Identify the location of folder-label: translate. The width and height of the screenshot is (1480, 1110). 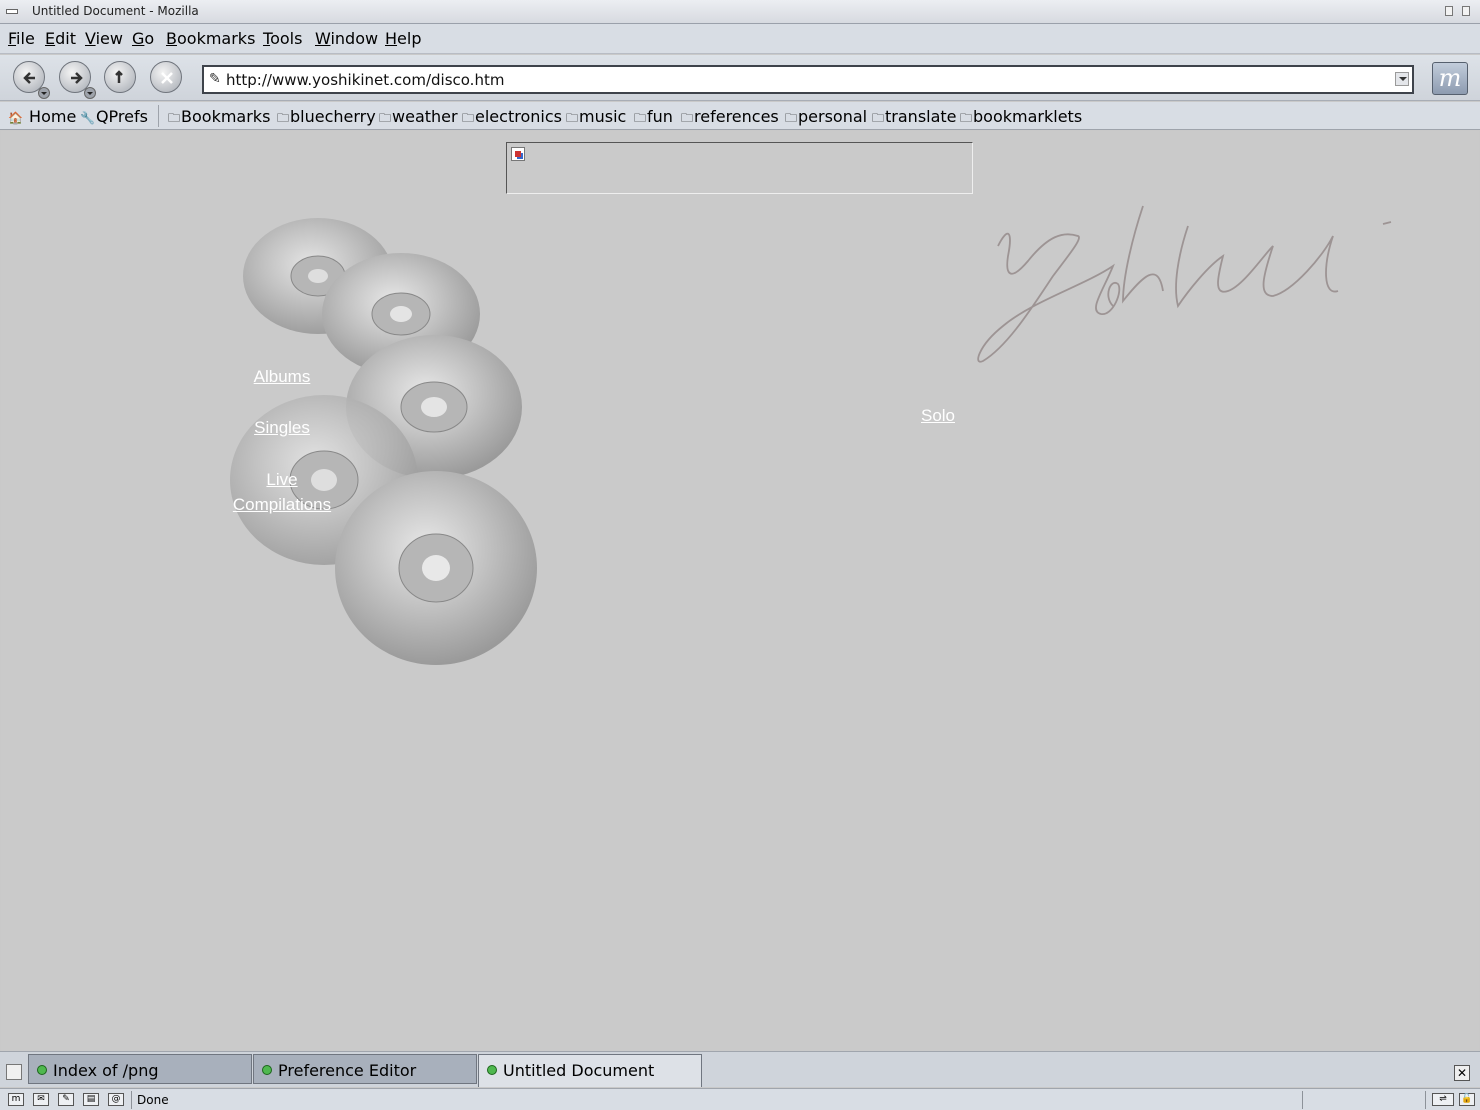
(921, 116).